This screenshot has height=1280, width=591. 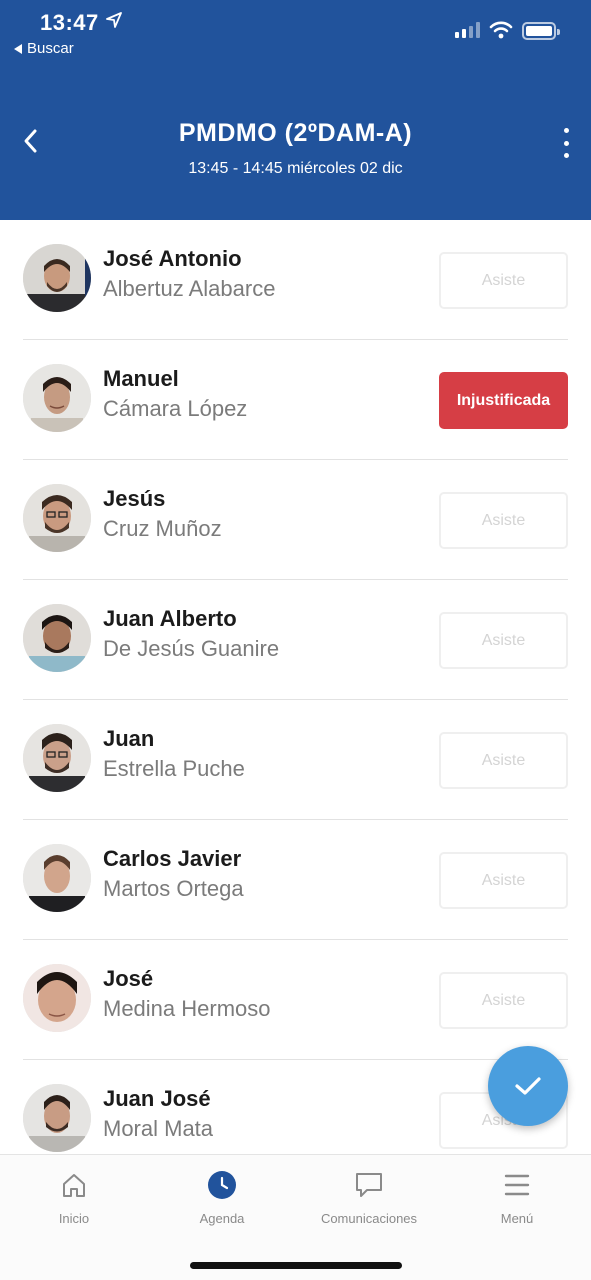 What do you see at coordinates (541, 31) in the screenshot?
I see `battery-icon` at bounding box center [541, 31].